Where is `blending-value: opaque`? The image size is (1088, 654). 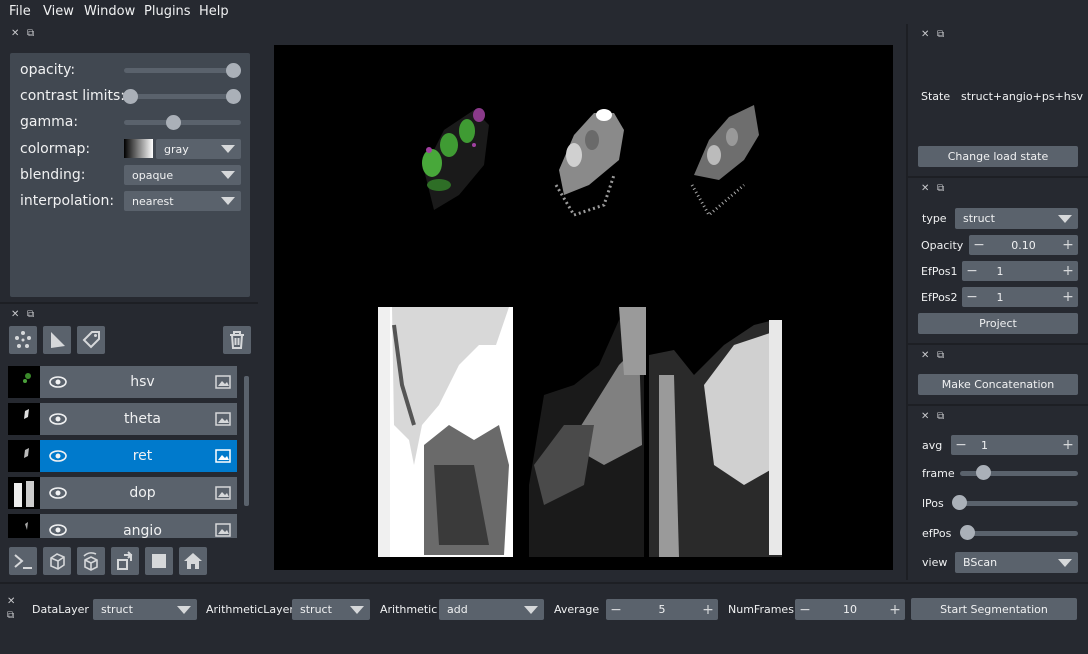
blending-value: opaque is located at coordinates (153, 175).